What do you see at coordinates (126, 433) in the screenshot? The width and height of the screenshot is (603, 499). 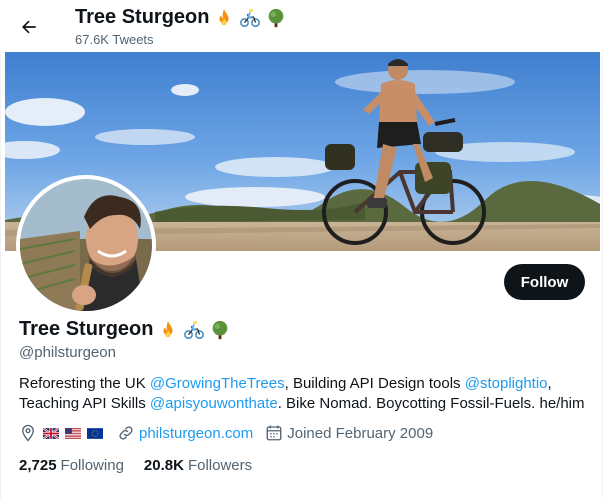 I see `link-icon` at bounding box center [126, 433].